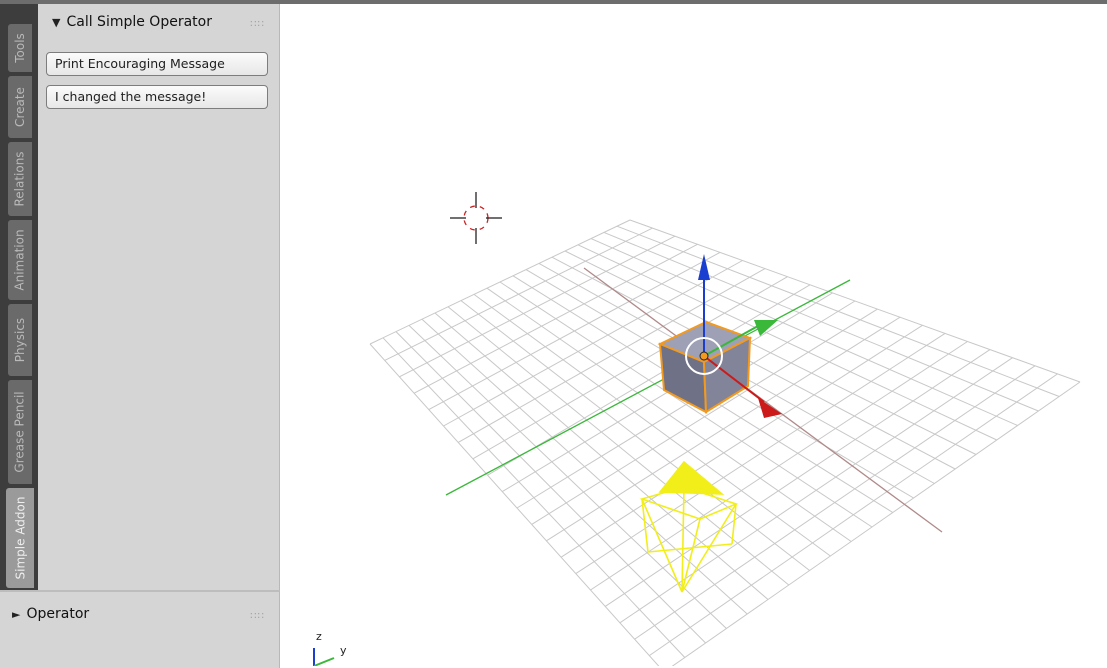  What do you see at coordinates (140, 629) in the screenshot?
I see `operator-panel: ► Operator ∷∷` at bounding box center [140, 629].